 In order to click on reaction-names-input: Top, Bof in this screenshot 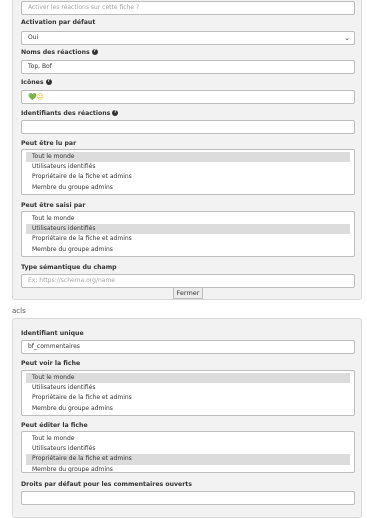, I will do `click(188, 67)`.